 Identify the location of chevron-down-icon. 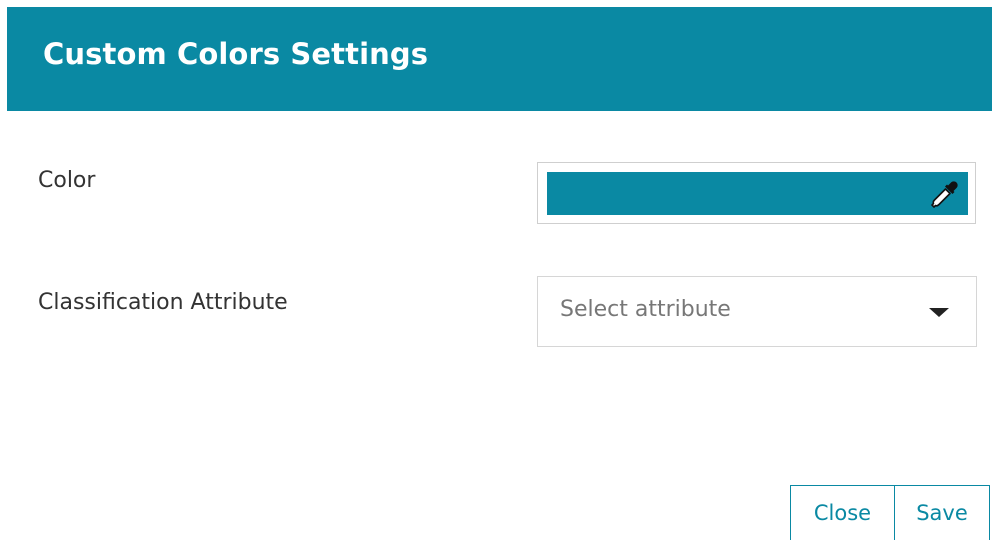
(939, 312).